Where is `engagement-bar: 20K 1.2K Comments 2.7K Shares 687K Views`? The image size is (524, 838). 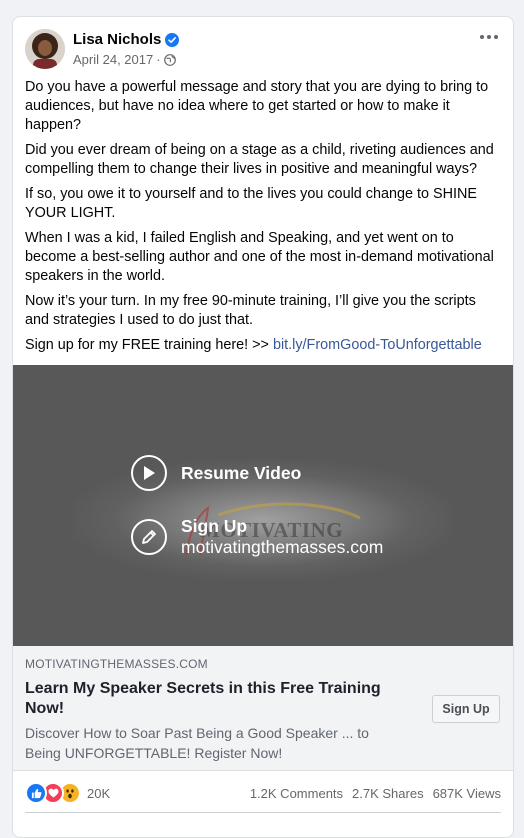
engagement-bar: 20K 1.2K Comments 2.7K Shares 687K Views is located at coordinates (263, 793).